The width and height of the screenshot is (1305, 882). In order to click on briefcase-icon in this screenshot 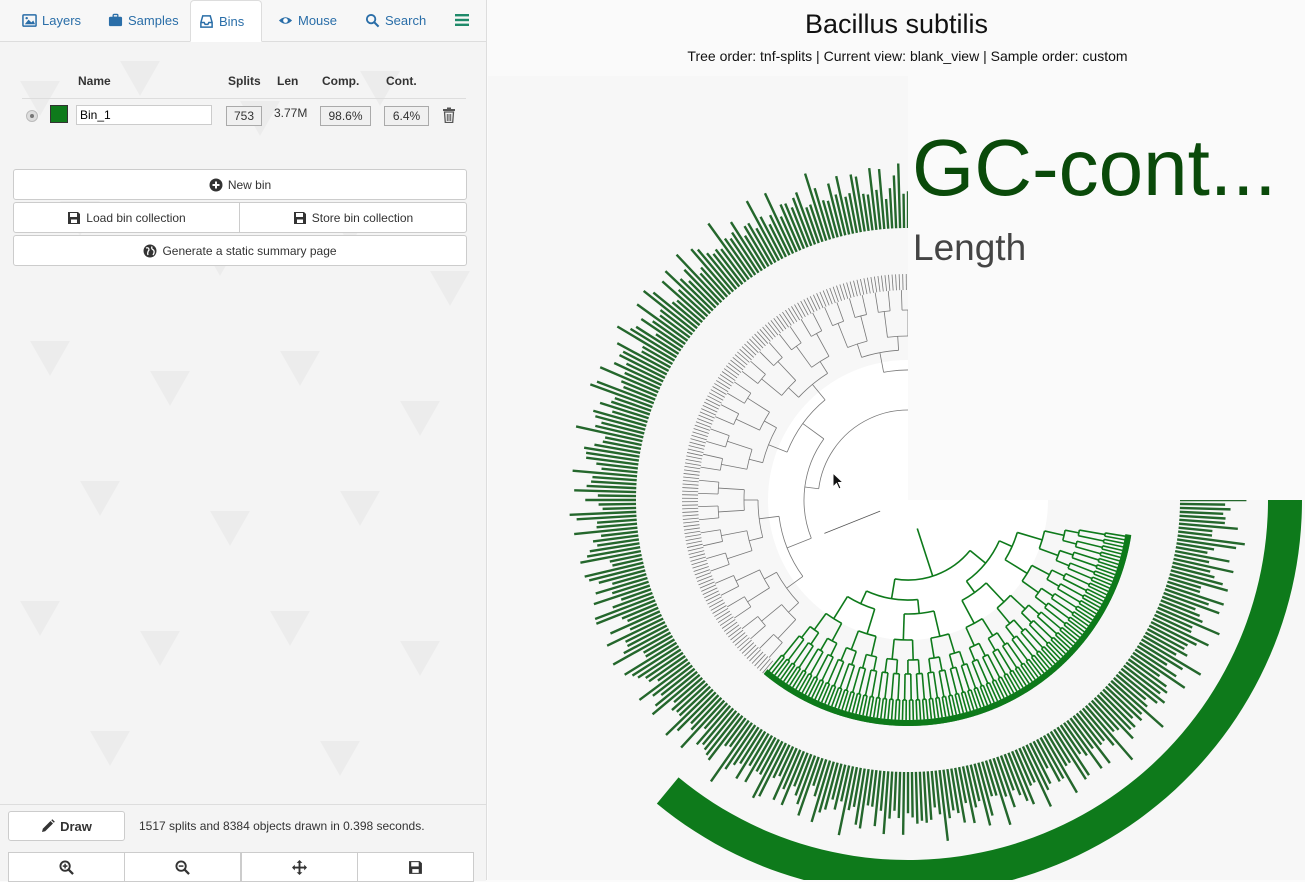, I will do `click(115, 20)`.